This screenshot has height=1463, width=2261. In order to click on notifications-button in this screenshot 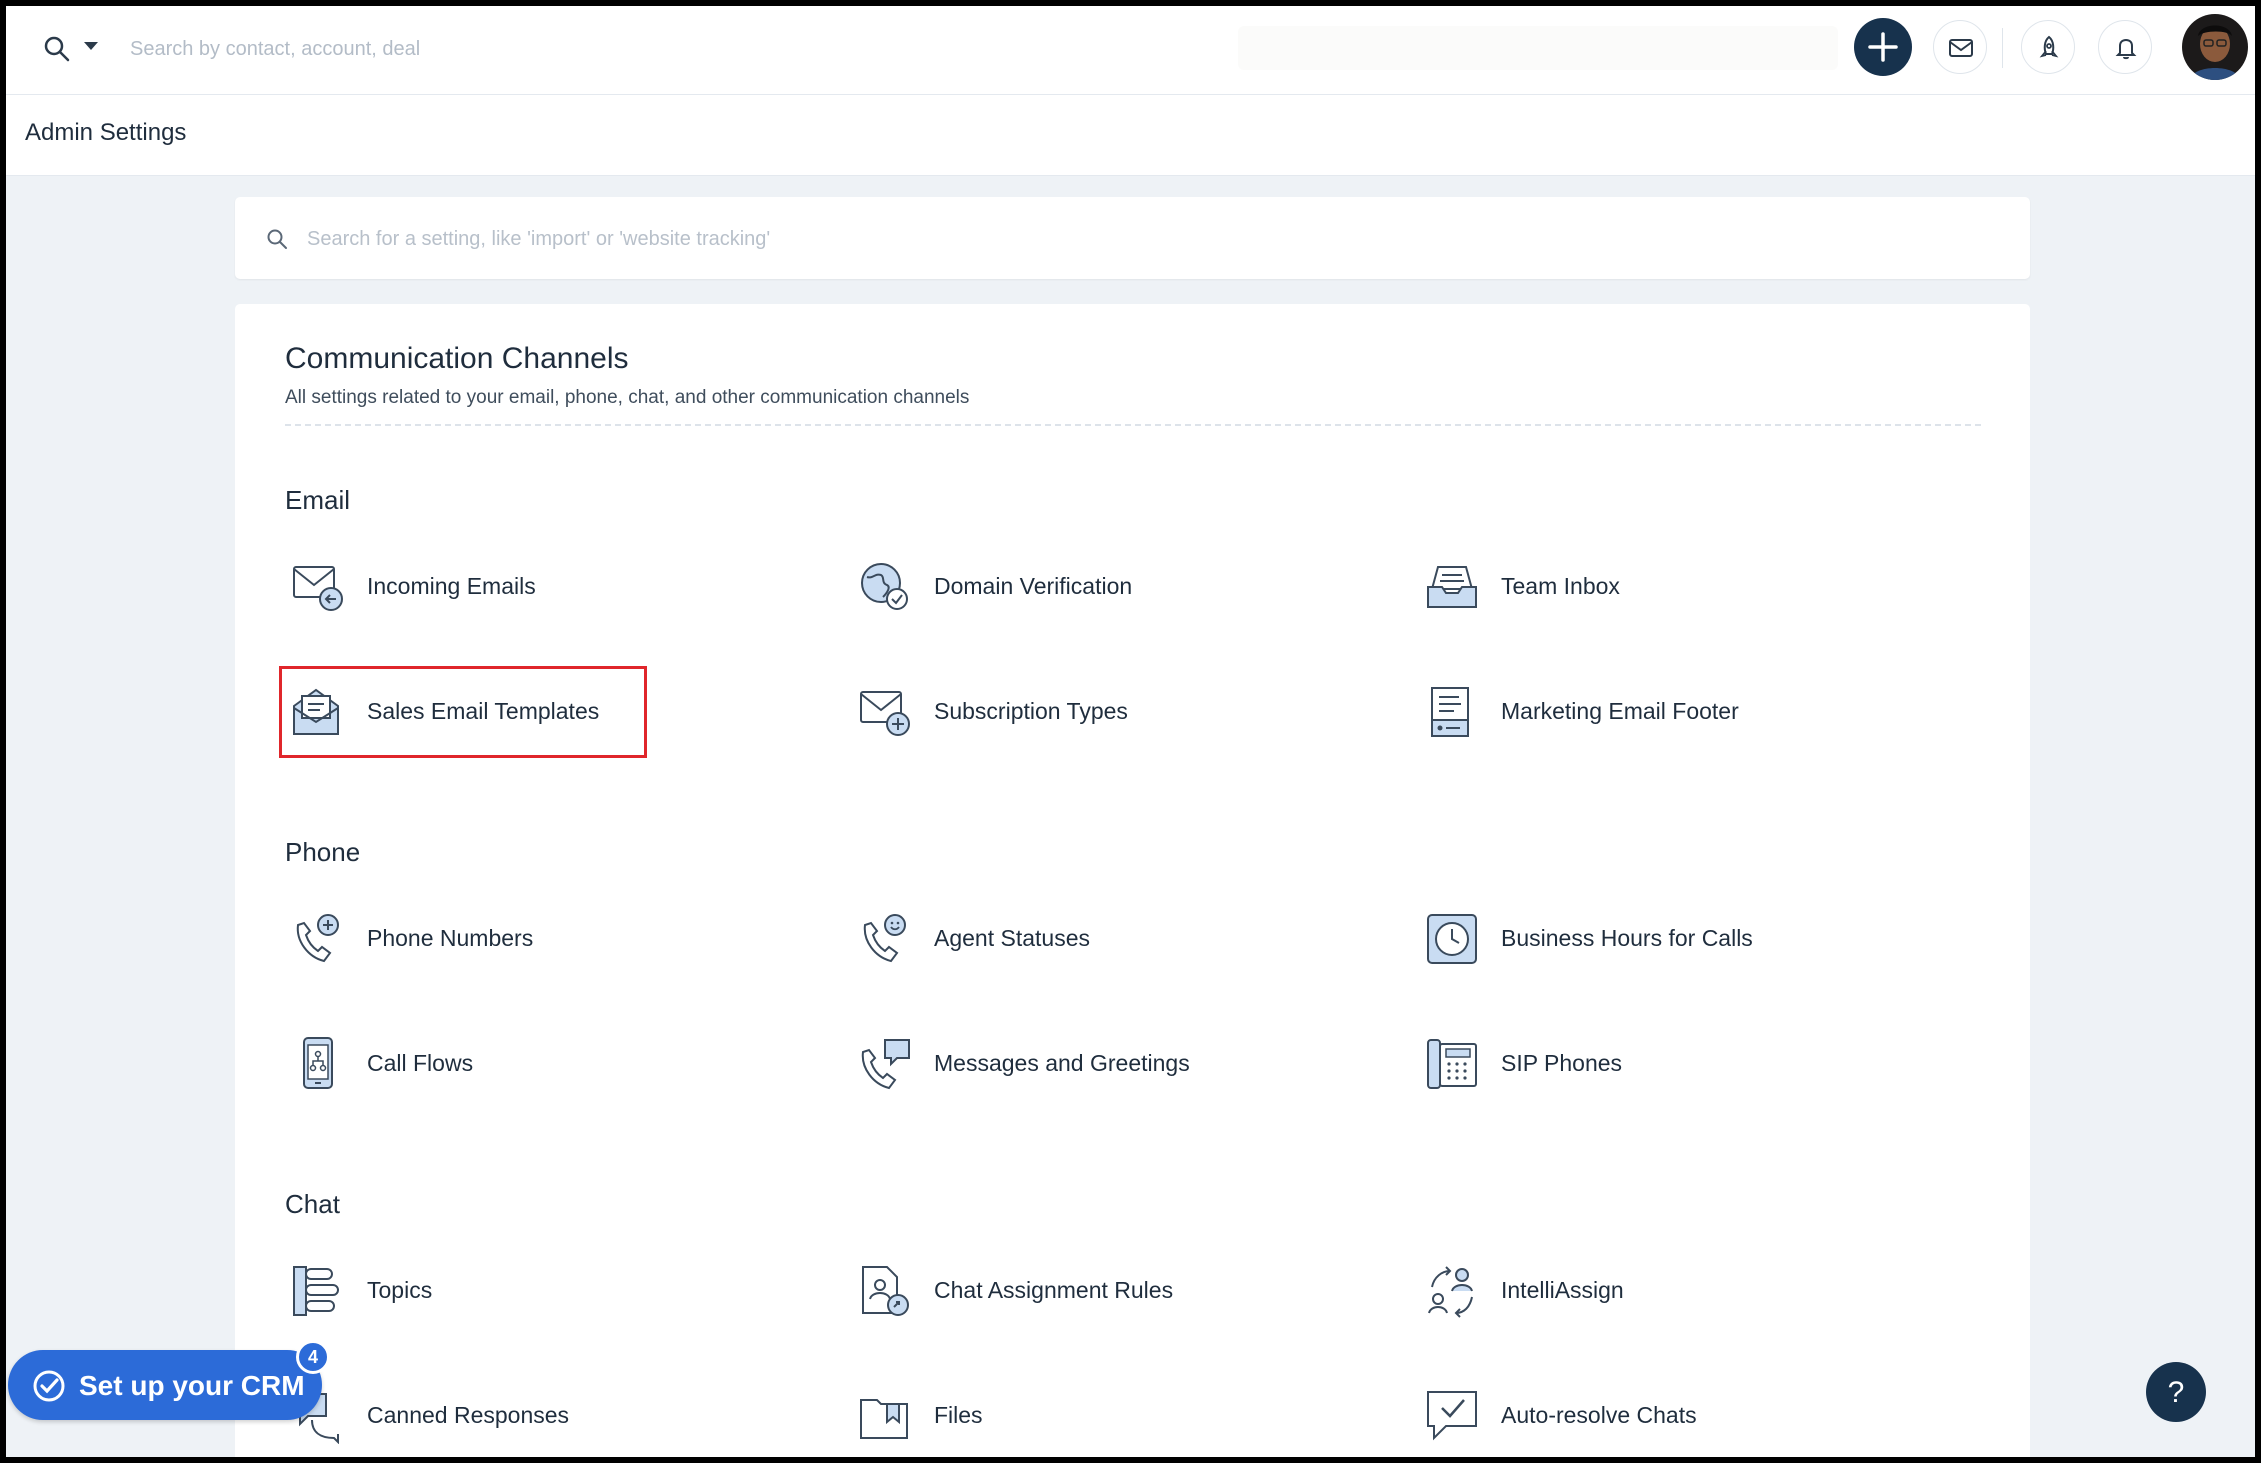, I will do `click(2125, 47)`.